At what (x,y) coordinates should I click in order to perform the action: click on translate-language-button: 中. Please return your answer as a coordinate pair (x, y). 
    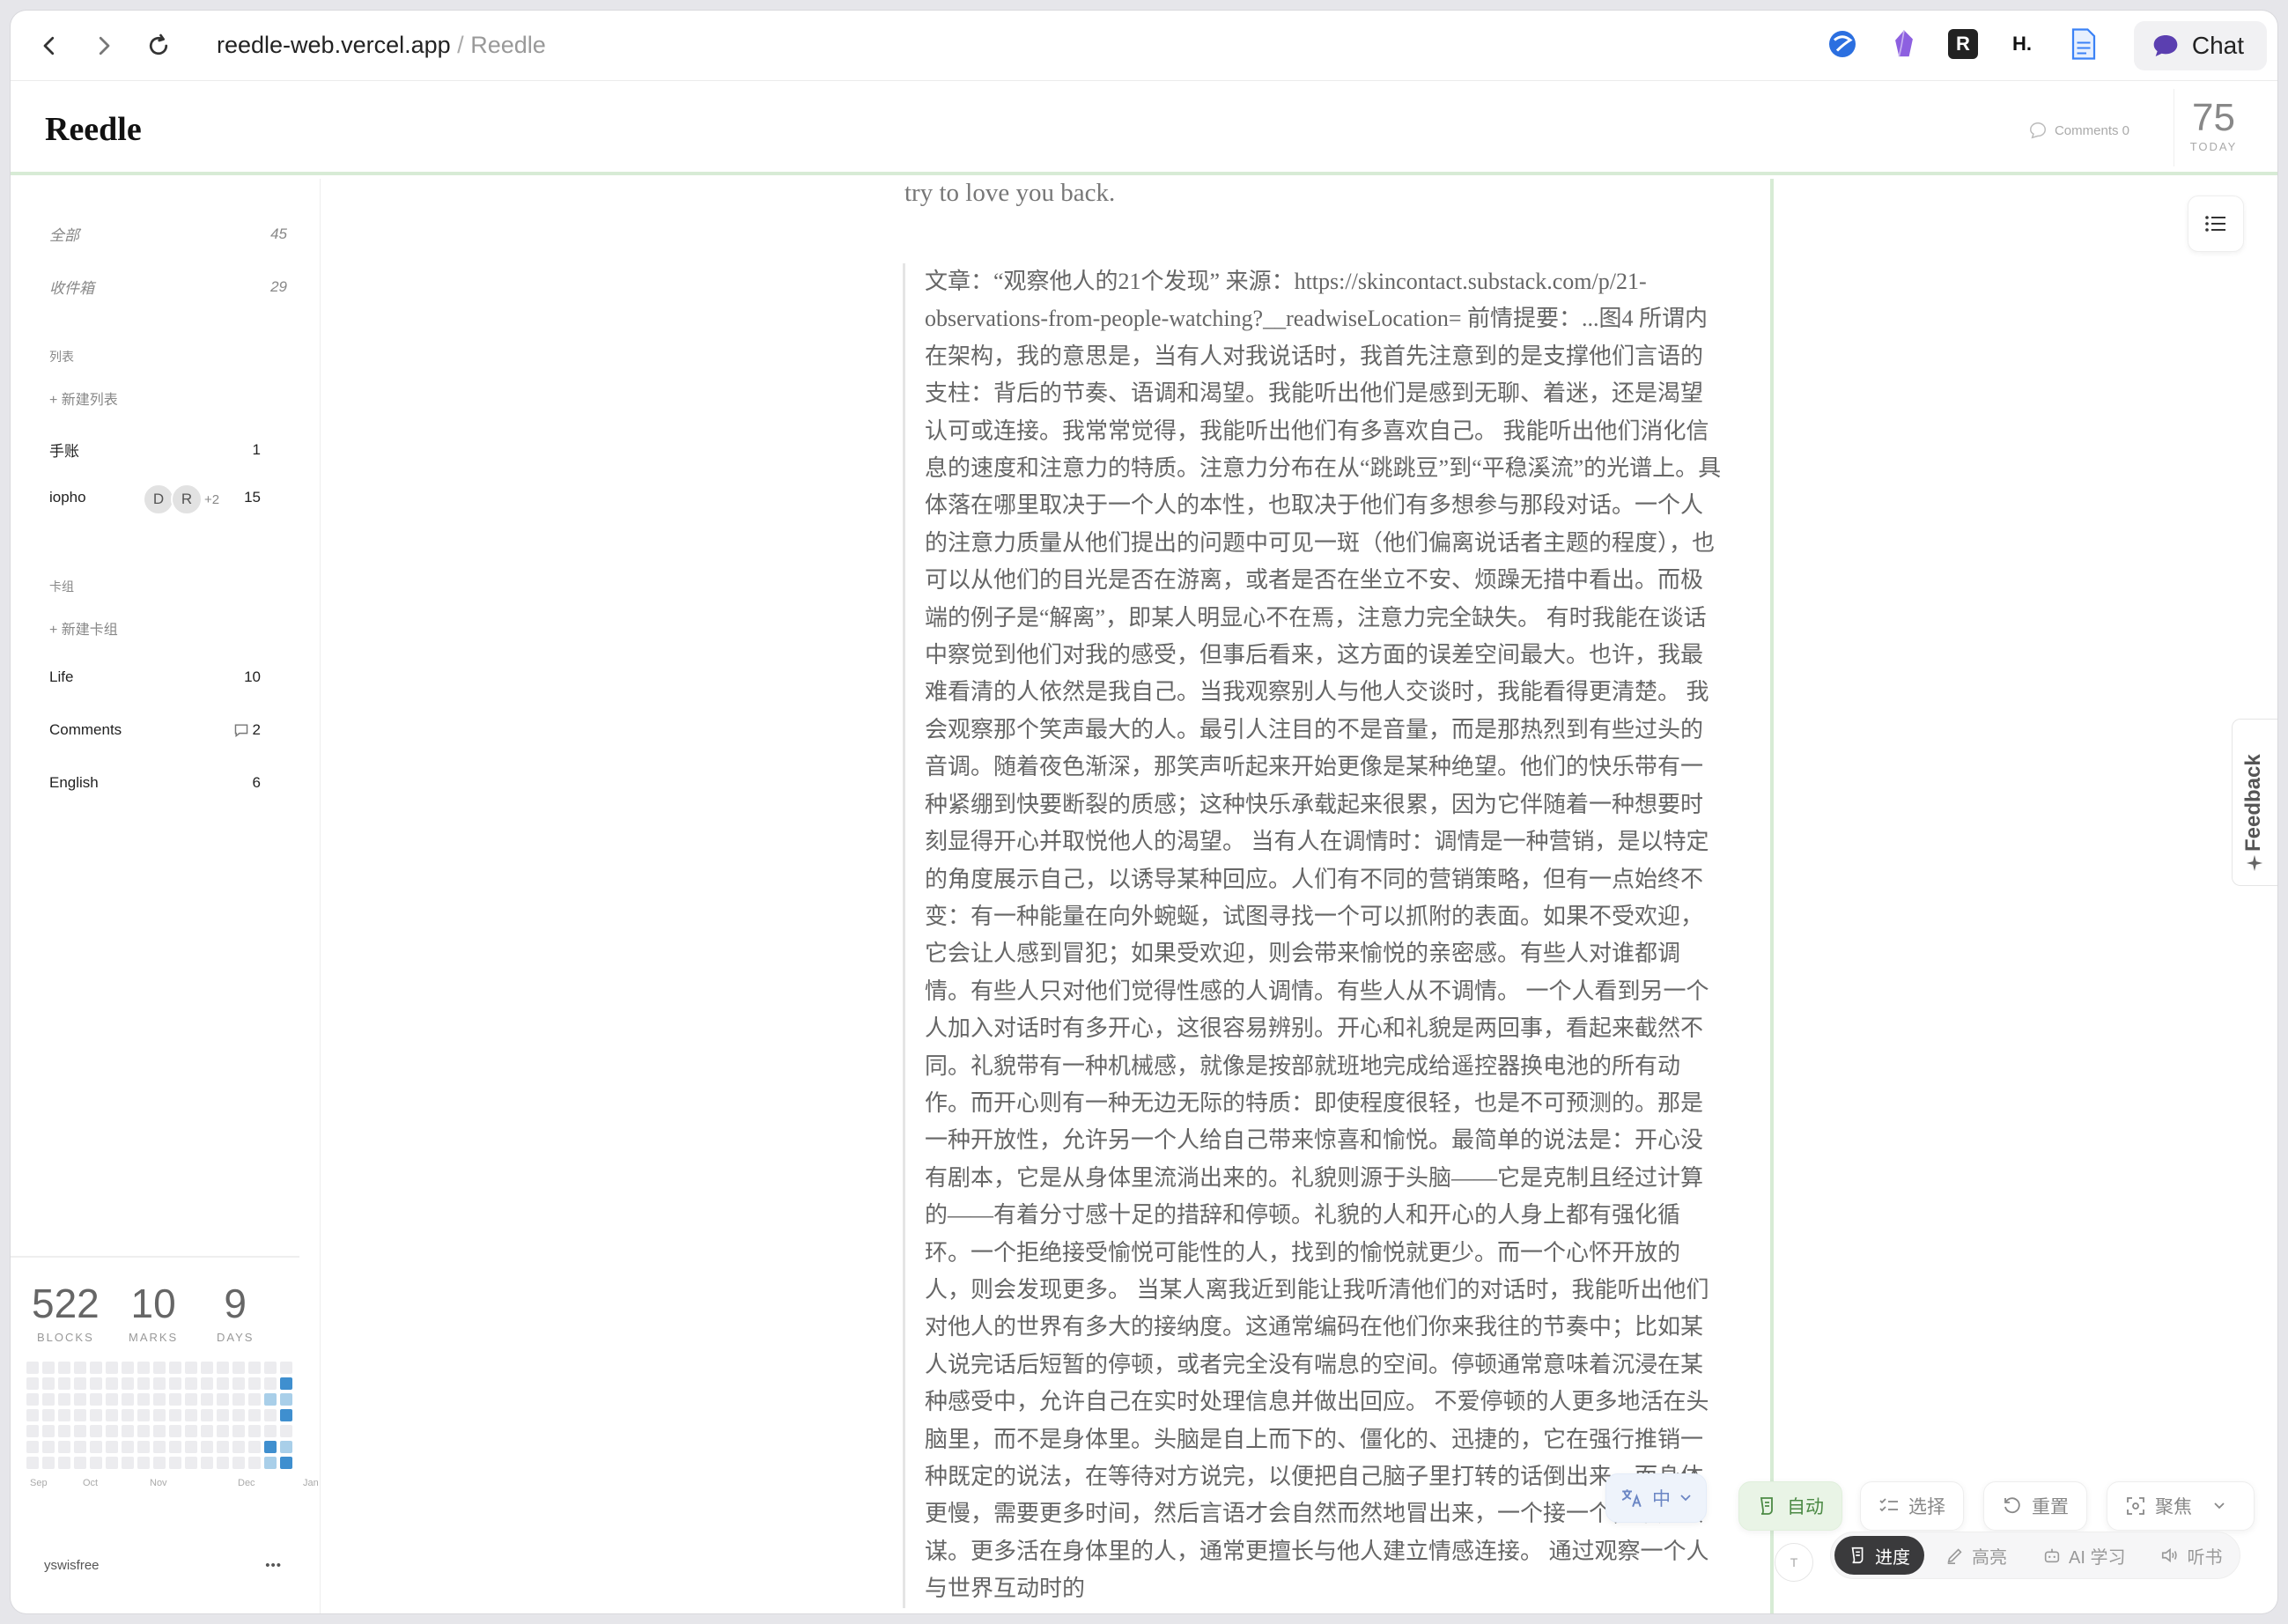
    Looking at the image, I should click on (1656, 1498).